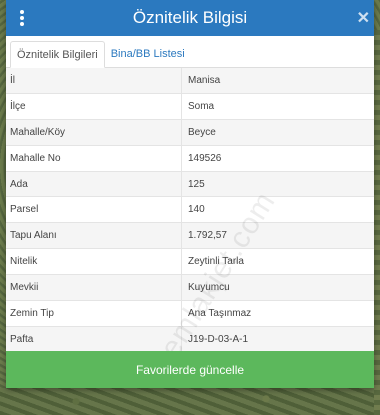 The width and height of the screenshot is (380, 415). I want to click on attribute-key: İlçe, so click(94, 106).